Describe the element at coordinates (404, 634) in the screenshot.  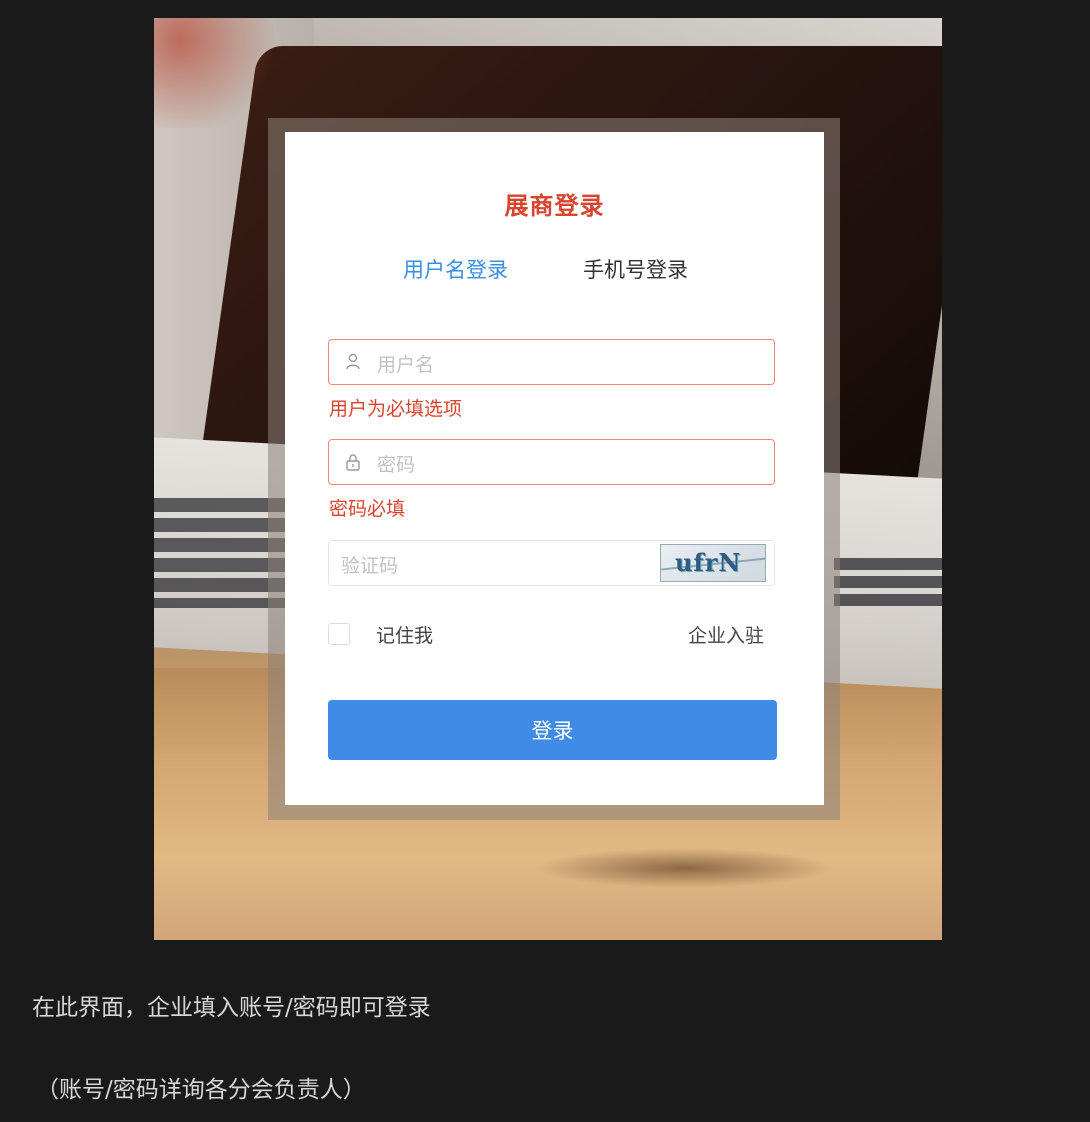
I see `remember-me-label: 记住我` at that location.